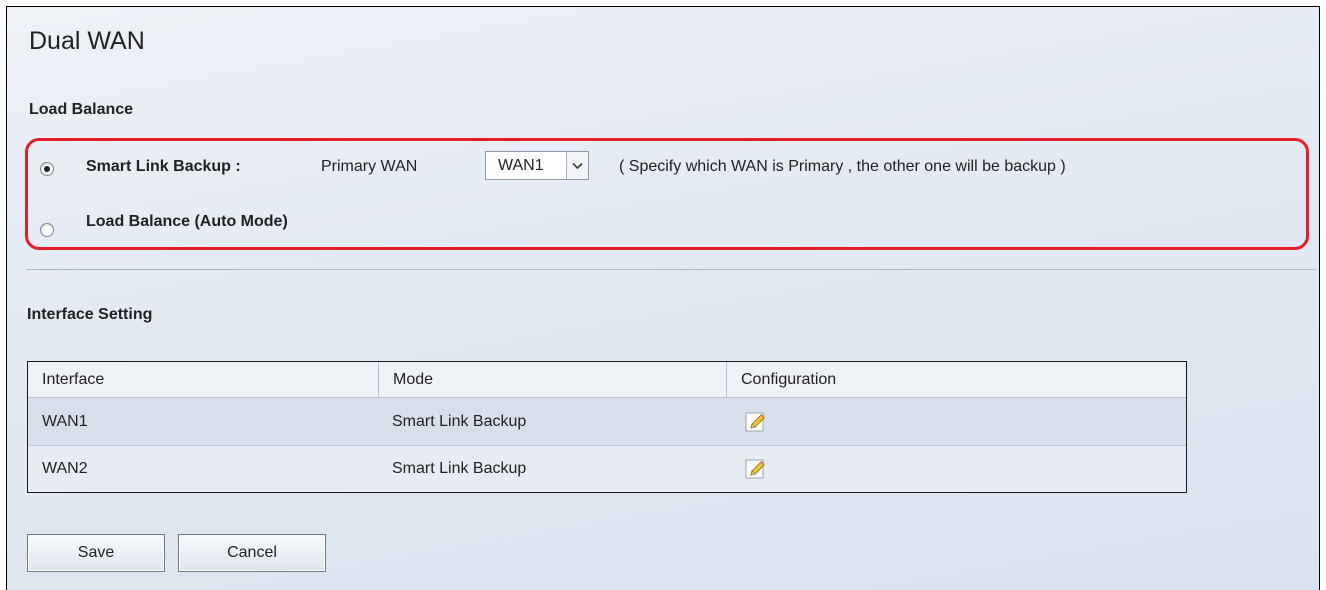 This screenshot has width=1326, height=590. What do you see at coordinates (47, 230) in the screenshot?
I see `auto-mode-radio` at bounding box center [47, 230].